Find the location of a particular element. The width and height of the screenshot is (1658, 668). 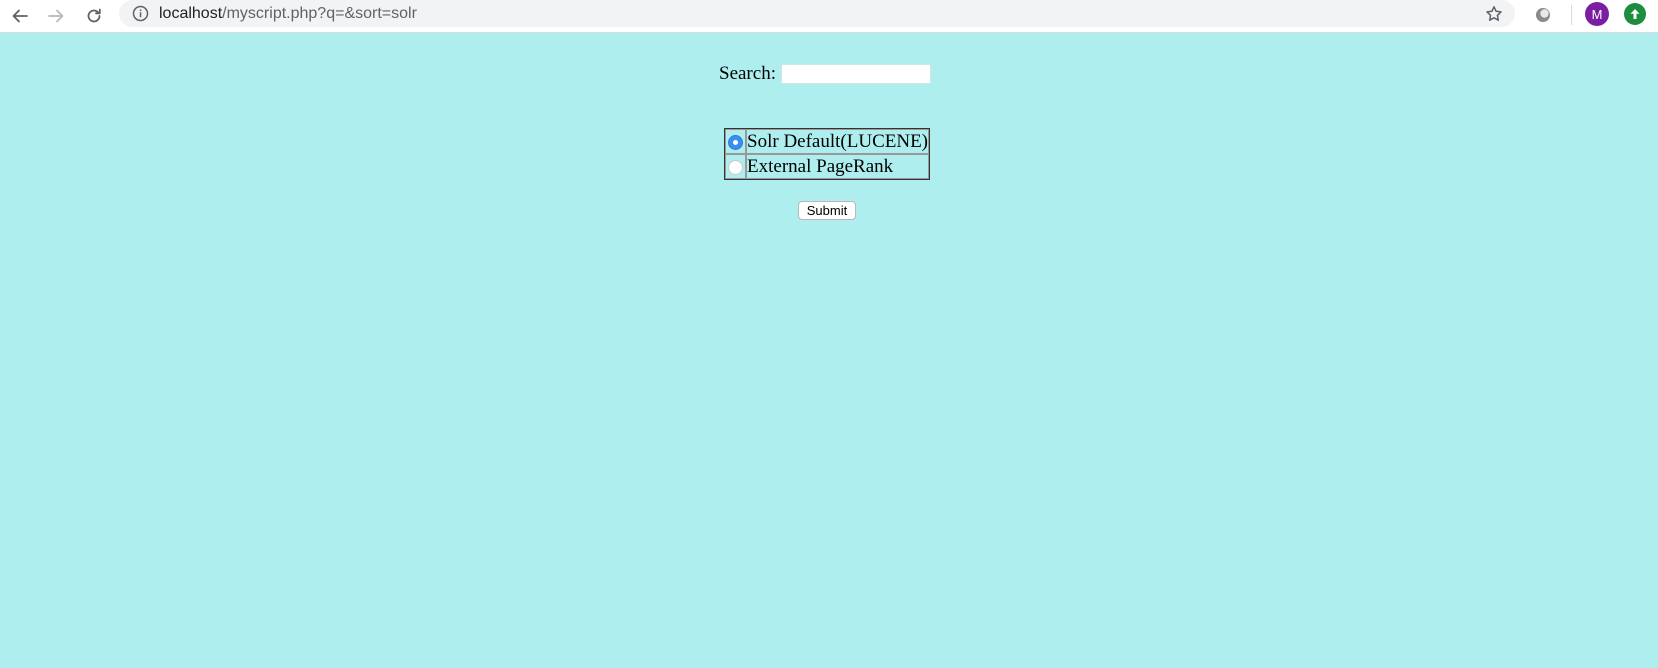

url-text: localhost/myscript.php?q=&sort=solr is located at coordinates (288, 13).